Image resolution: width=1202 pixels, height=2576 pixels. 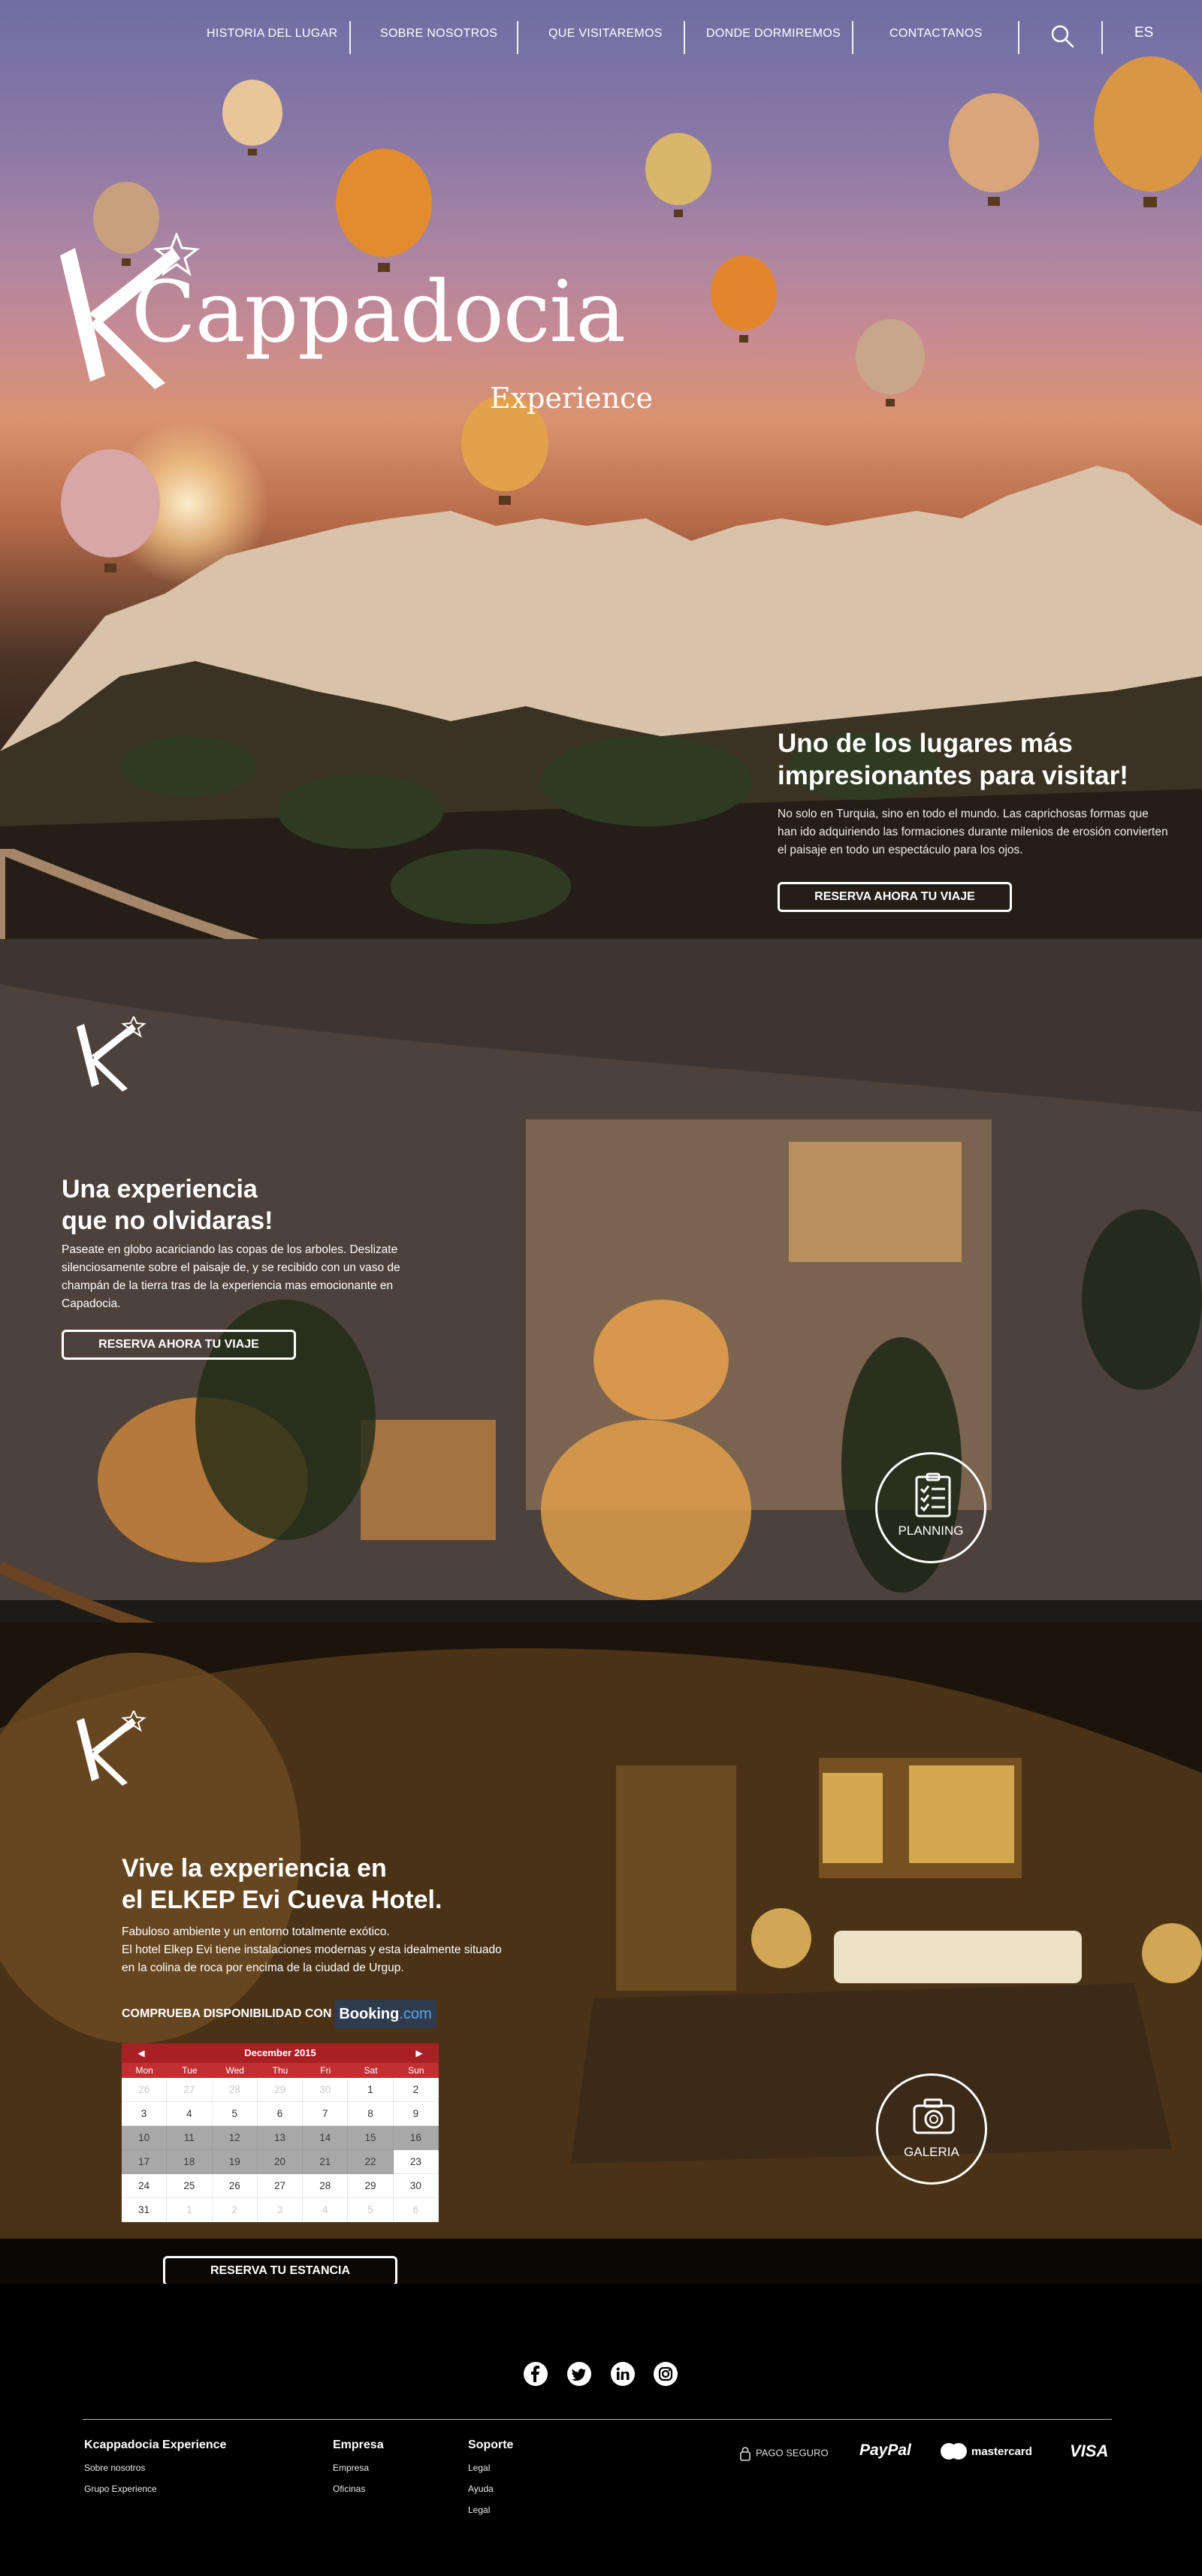 I want to click on footer-heading: Empresa, so click(x=358, y=2445).